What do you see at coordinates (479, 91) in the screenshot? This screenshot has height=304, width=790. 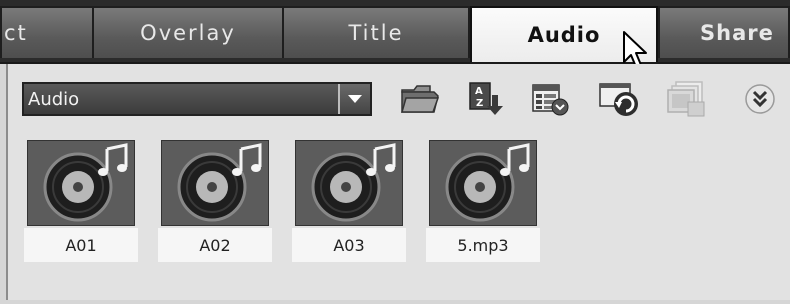 I see `svg-text: A` at bounding box center [479, 91].